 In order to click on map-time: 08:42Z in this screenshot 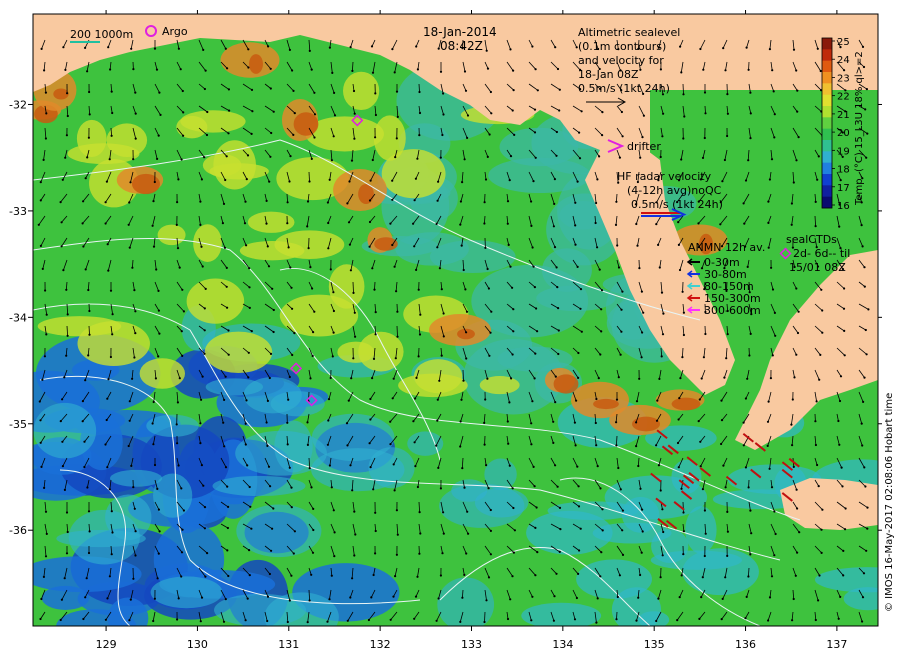, I will do `click(461, 46)`.